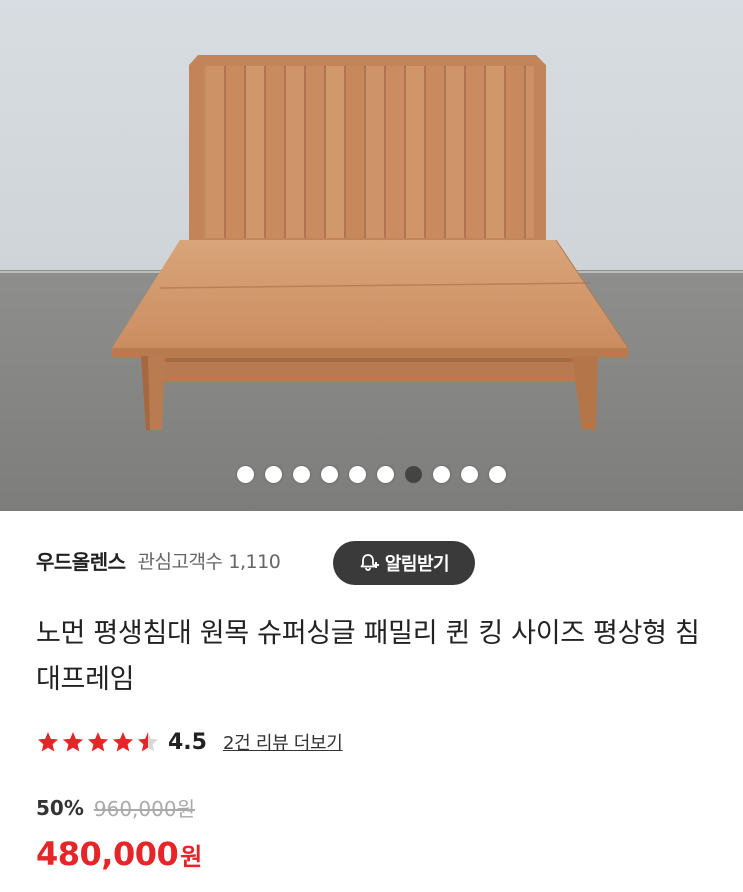 The width and height of the screenshot is (743, 892). I want to click on review-more-link: 2건 리뷰 더보기, so click(283, 742).